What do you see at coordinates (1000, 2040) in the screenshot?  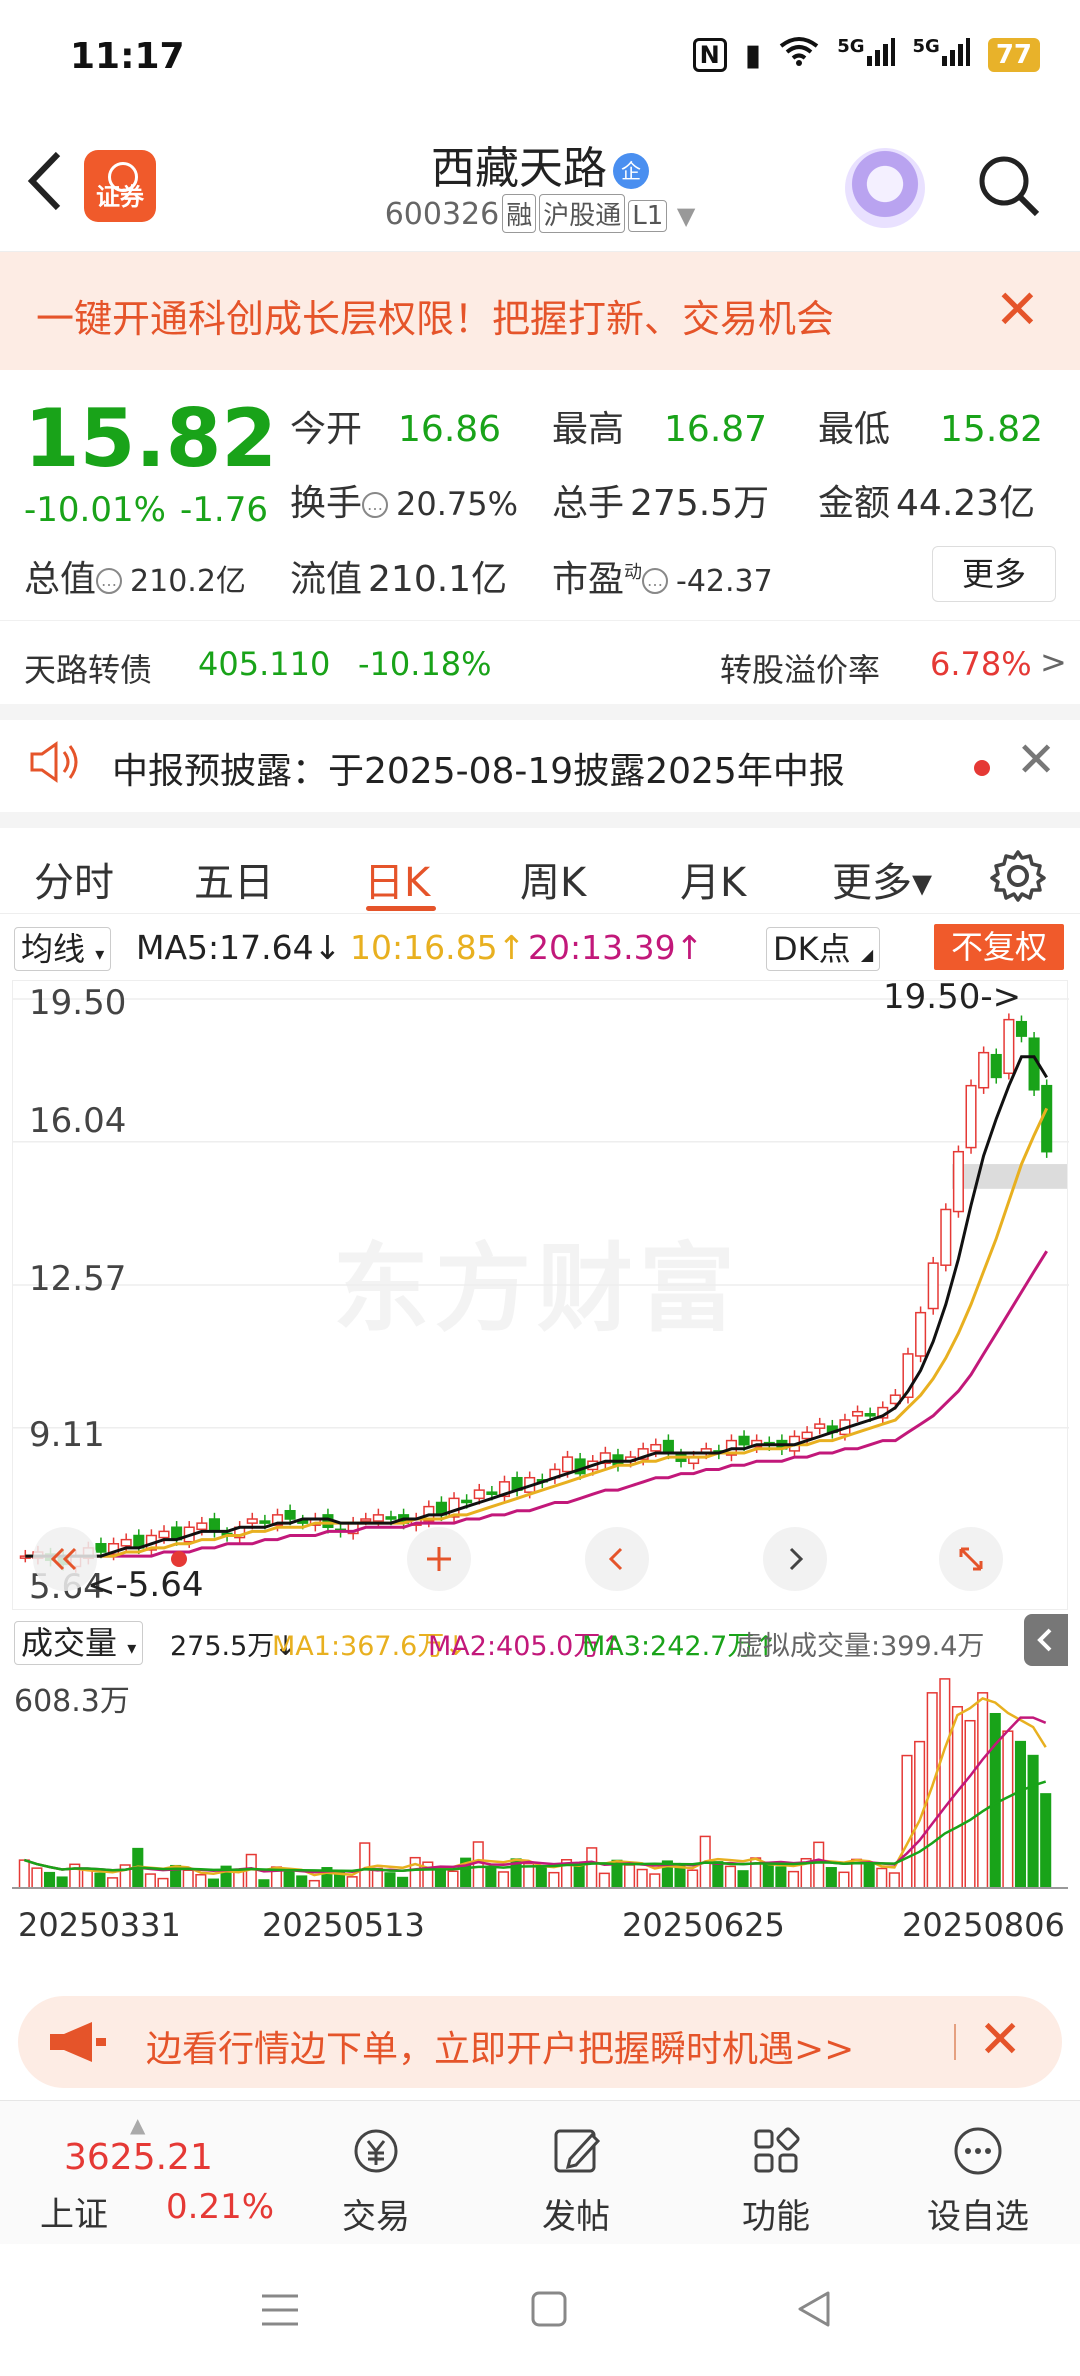 I see `ad-close-button: ✕` at bounding box center [1000, 2040].